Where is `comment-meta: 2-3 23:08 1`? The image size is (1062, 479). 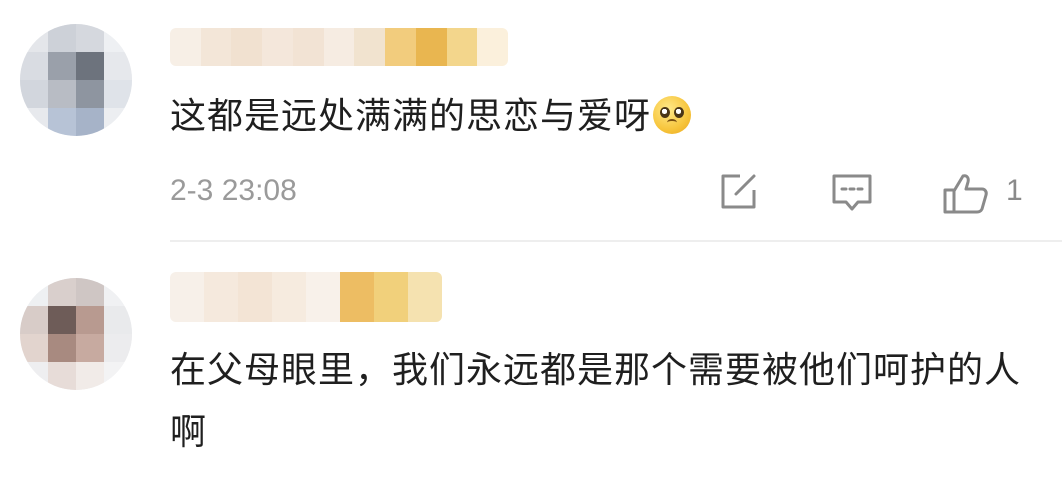
comment-meta: 2-3 23:08 1 is located at coordinates (531, 192).